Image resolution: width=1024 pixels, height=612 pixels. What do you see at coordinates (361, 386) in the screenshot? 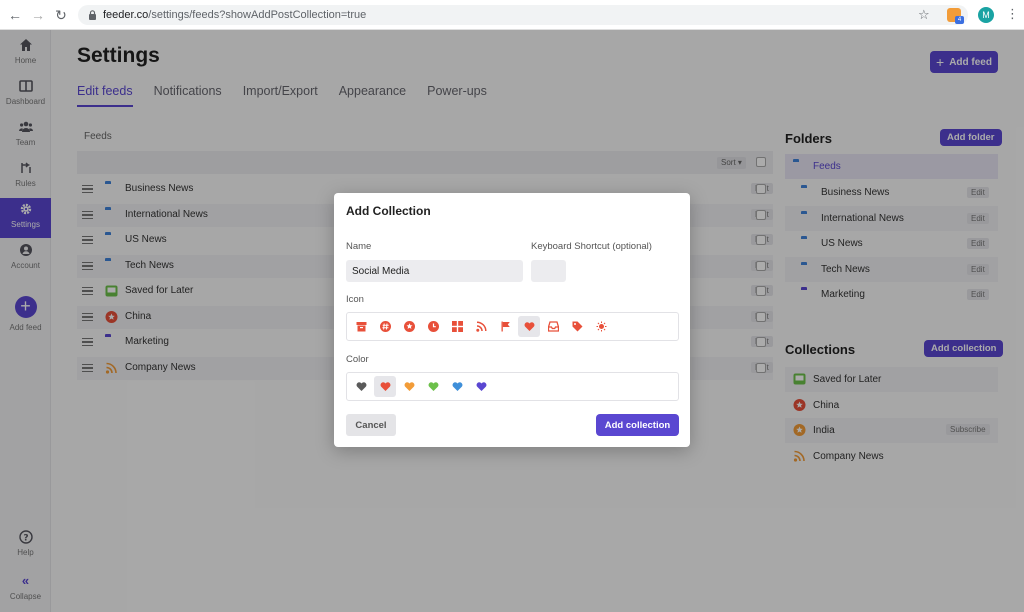
I see `color-swatch-gray` at bounding box center [361, 386].